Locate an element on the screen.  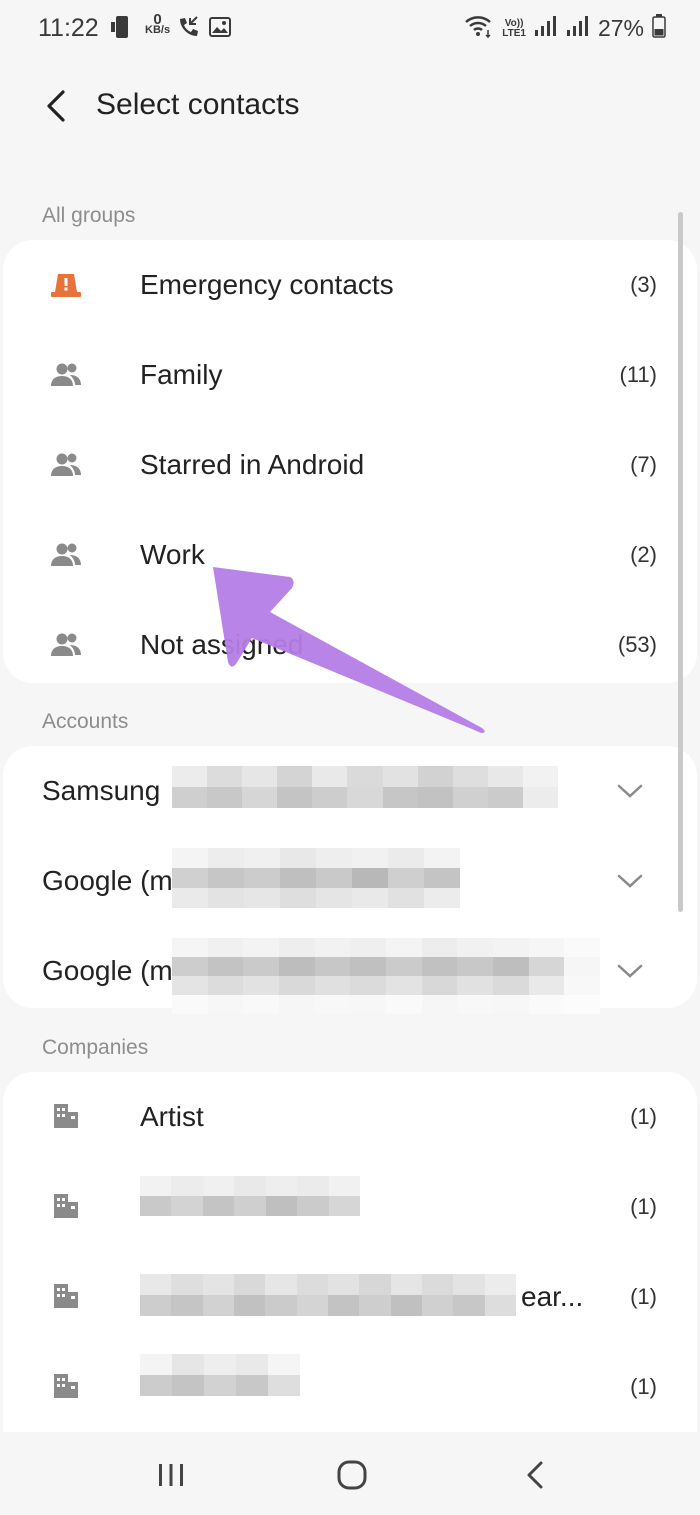
home-button is located at coordinates (352, 1475).